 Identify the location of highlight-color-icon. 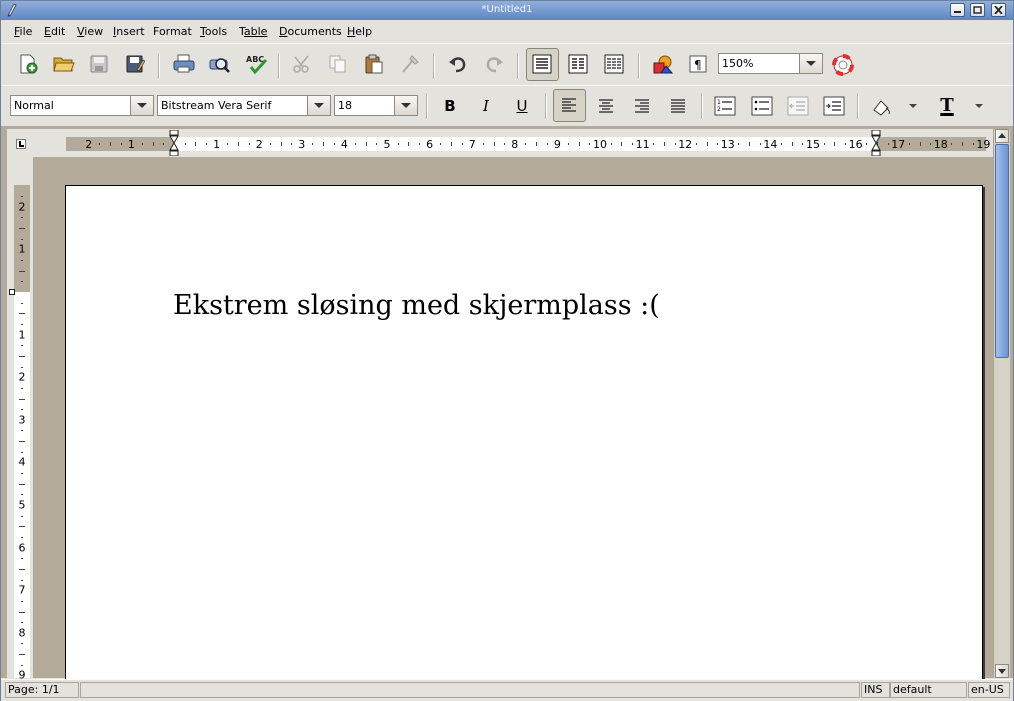
(881, 106).